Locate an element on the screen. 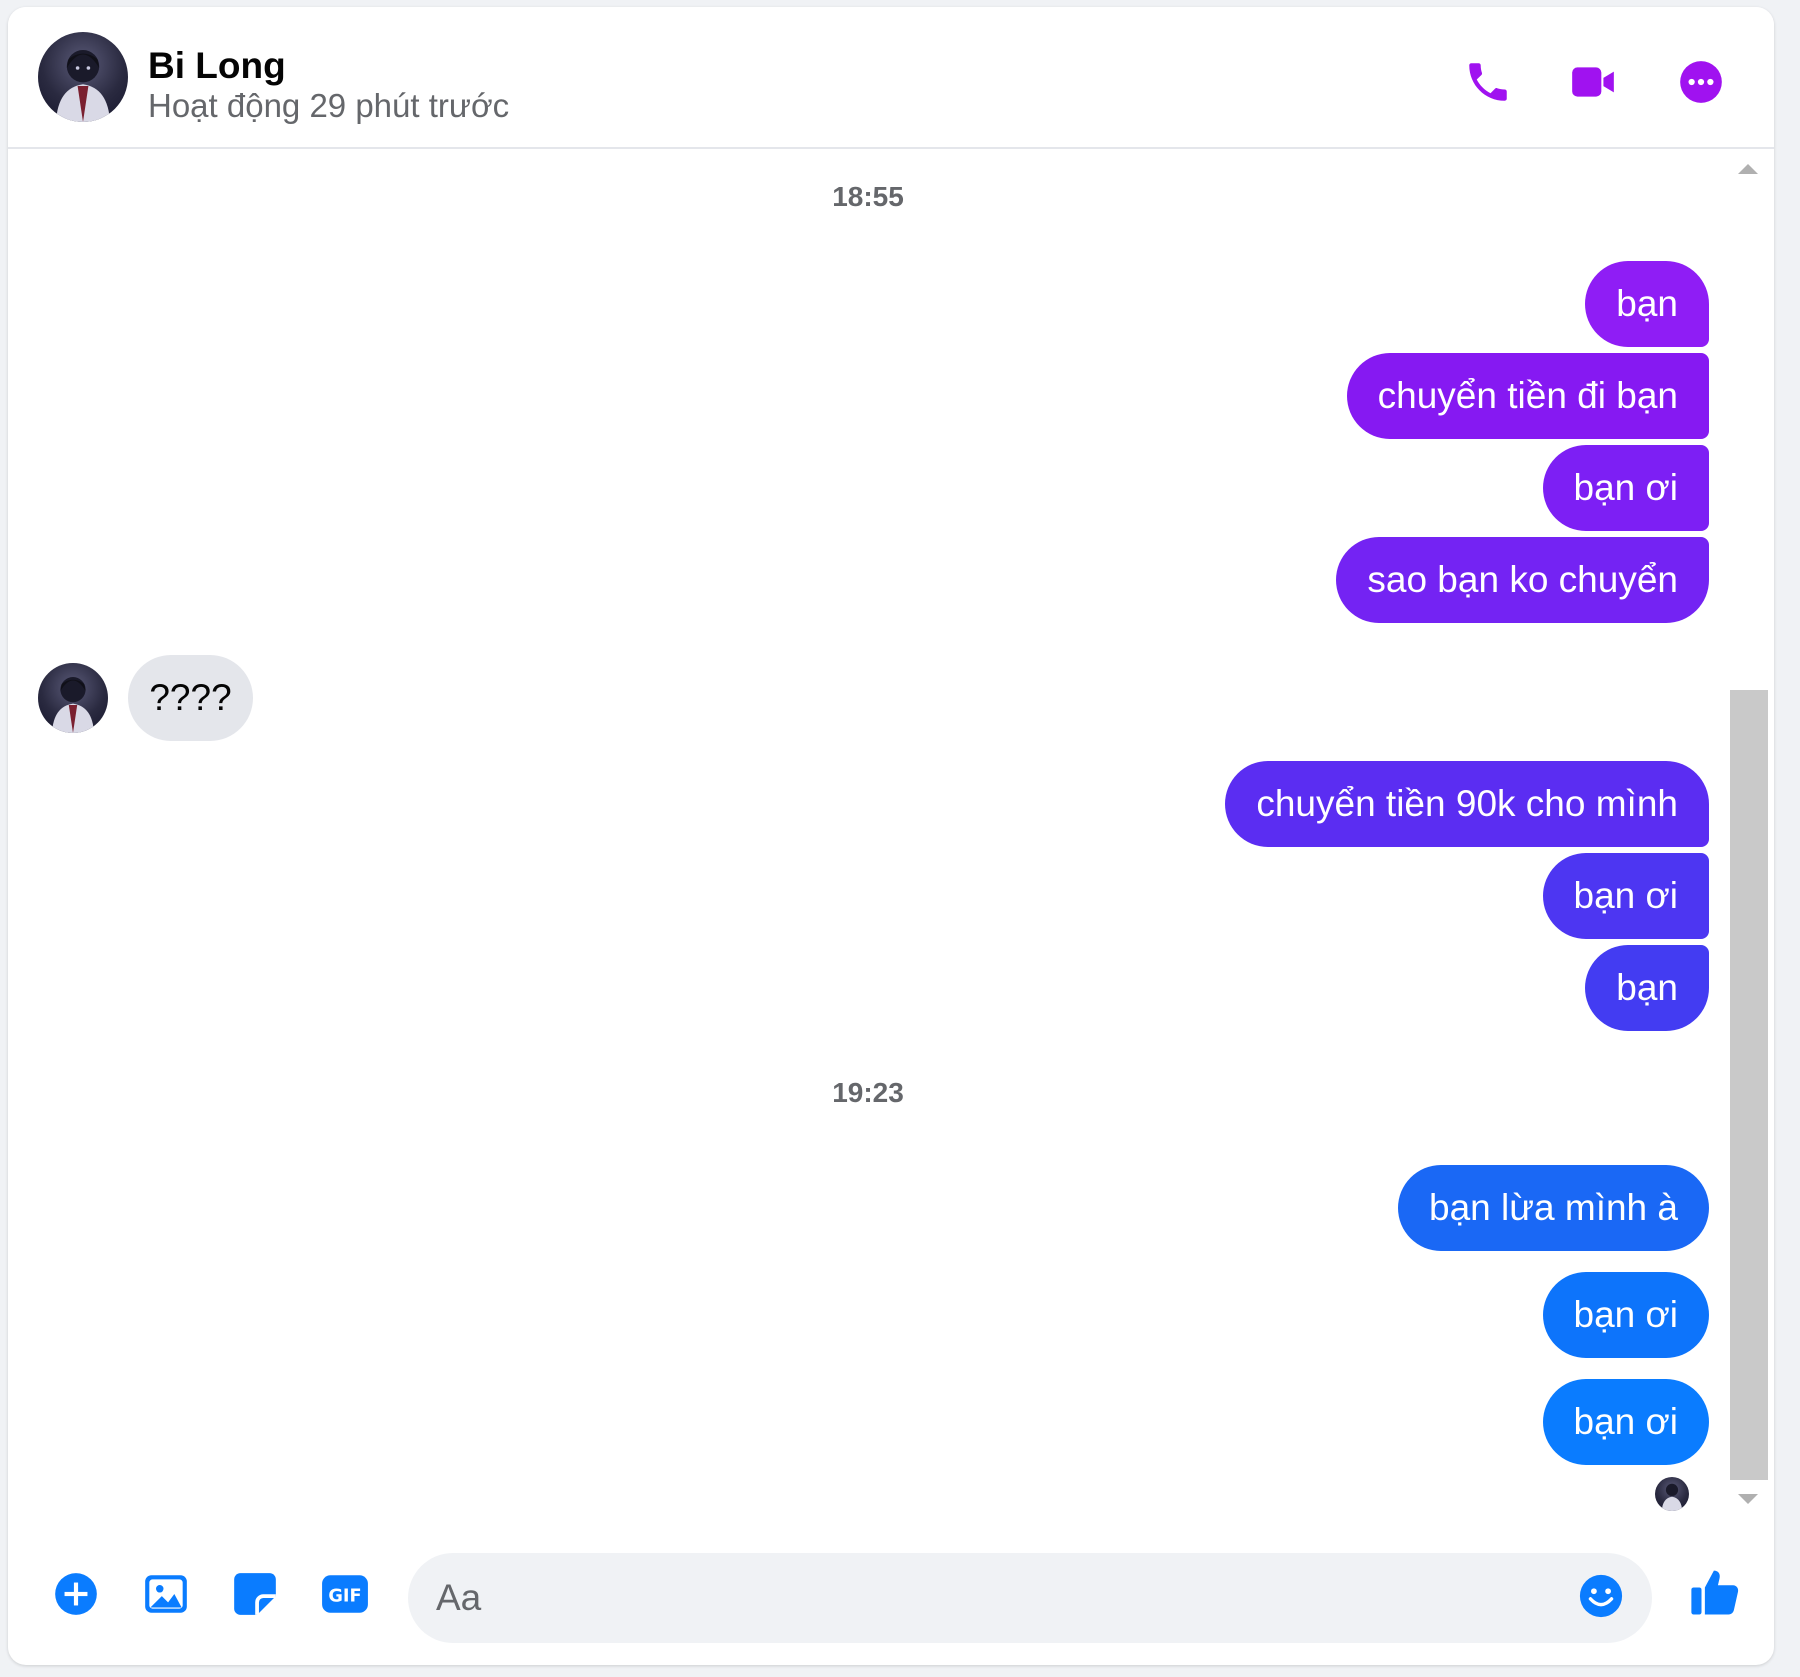 The image size is (1800, 1677). gif-icon: GIF is located at coordinates (345, 1594).